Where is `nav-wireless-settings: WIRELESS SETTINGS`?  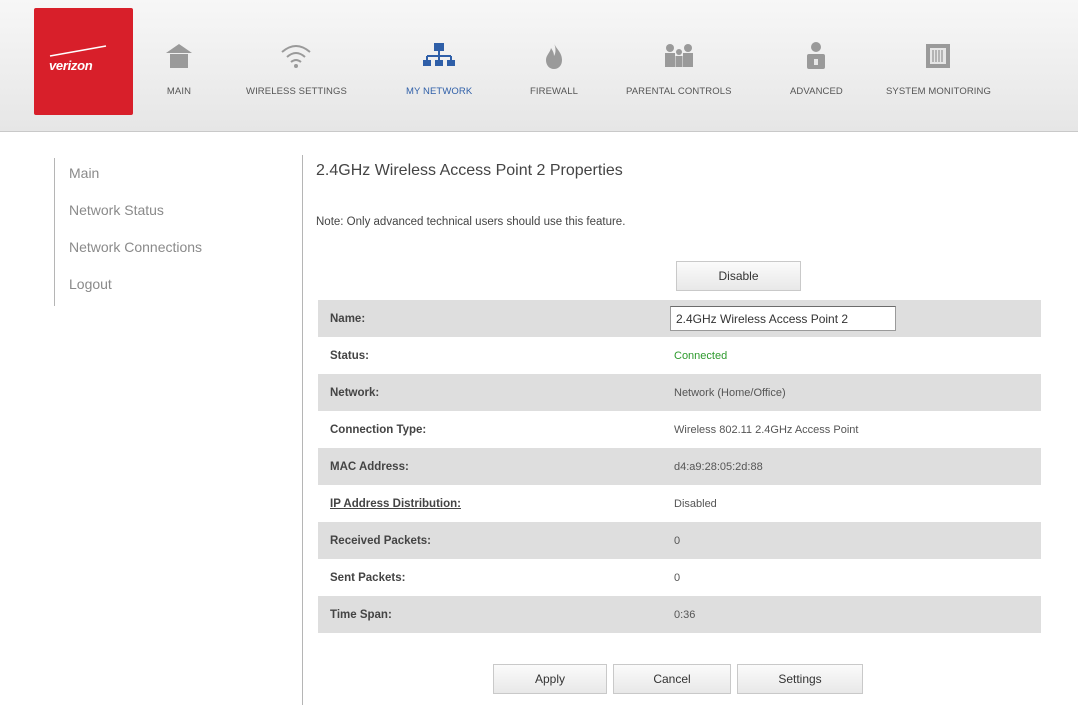 nav-wireless-settings: WIRELESS SETTINGS is located at coordinates (296, 73).